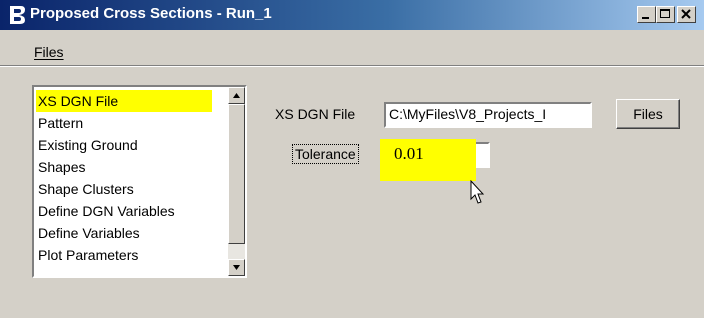  What do you see at coordinates (428, 160) in the screenshot?
I see `tolerance-value-highlight: 0.01` at bounding box center [428, 160].